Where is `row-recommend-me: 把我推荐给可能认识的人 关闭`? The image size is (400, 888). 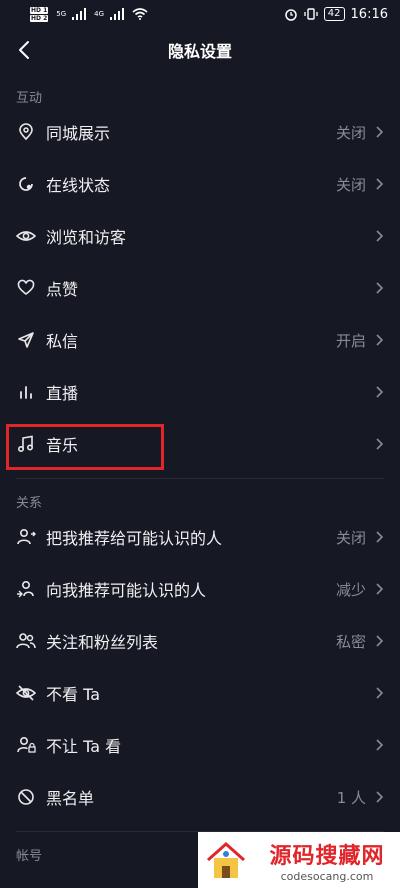 row-recommend-me: 把我推荐给可能认识的人 关闭 is located at coordinates (200, 537).